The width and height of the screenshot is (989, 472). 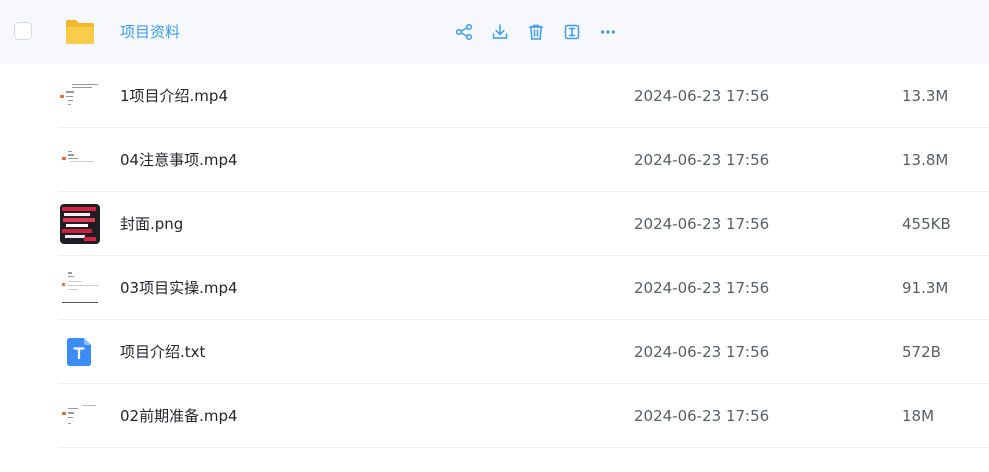 I want to click on download-icon, so click(x=500, y=32).